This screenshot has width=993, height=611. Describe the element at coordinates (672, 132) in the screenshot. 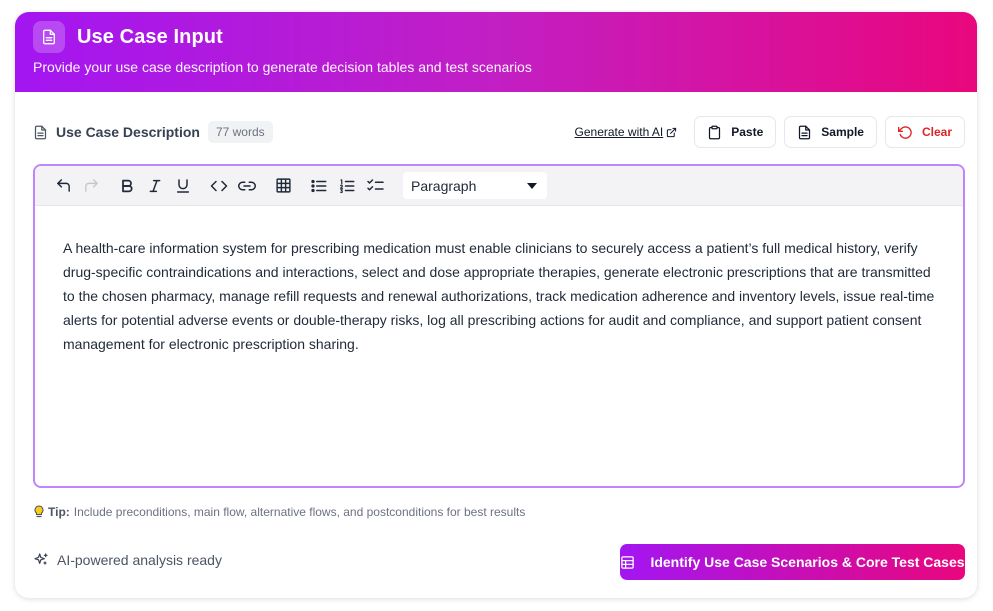

I see `external-link-icon` at that location.